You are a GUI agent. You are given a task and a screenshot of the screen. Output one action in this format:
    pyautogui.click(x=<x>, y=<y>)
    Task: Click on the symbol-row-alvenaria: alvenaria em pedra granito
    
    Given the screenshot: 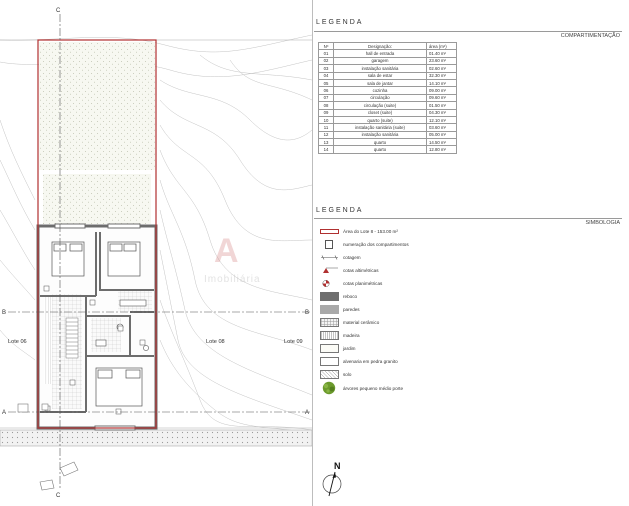 What is the action you would take?
    pyautogui.click(x=359, y=361)
    